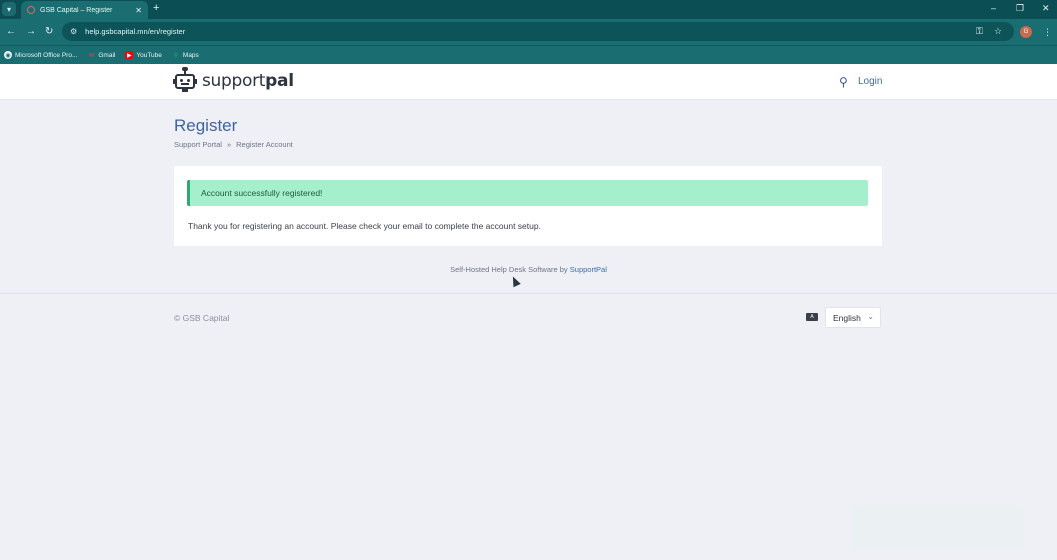  I want to click on tab-strip: ▾ GSB Capital – Register ✕ + – ❐ ✕, so click(528, 9).